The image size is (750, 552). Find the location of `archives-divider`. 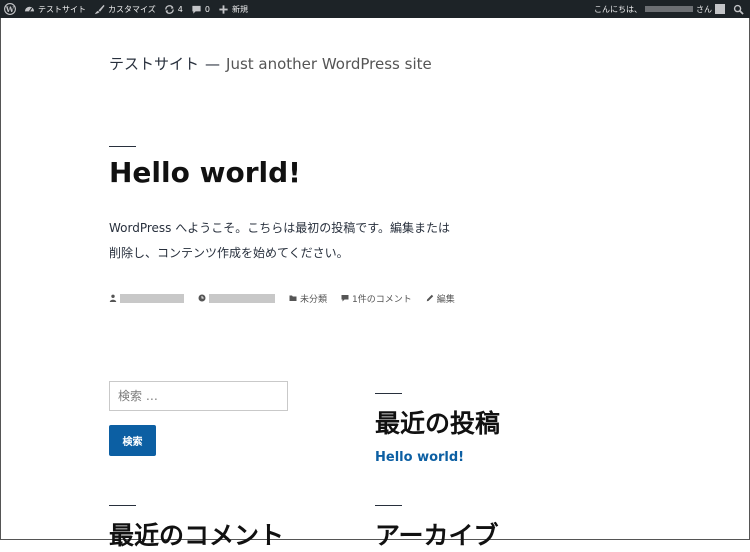

archives-divider is located at coordinates (388, 505).